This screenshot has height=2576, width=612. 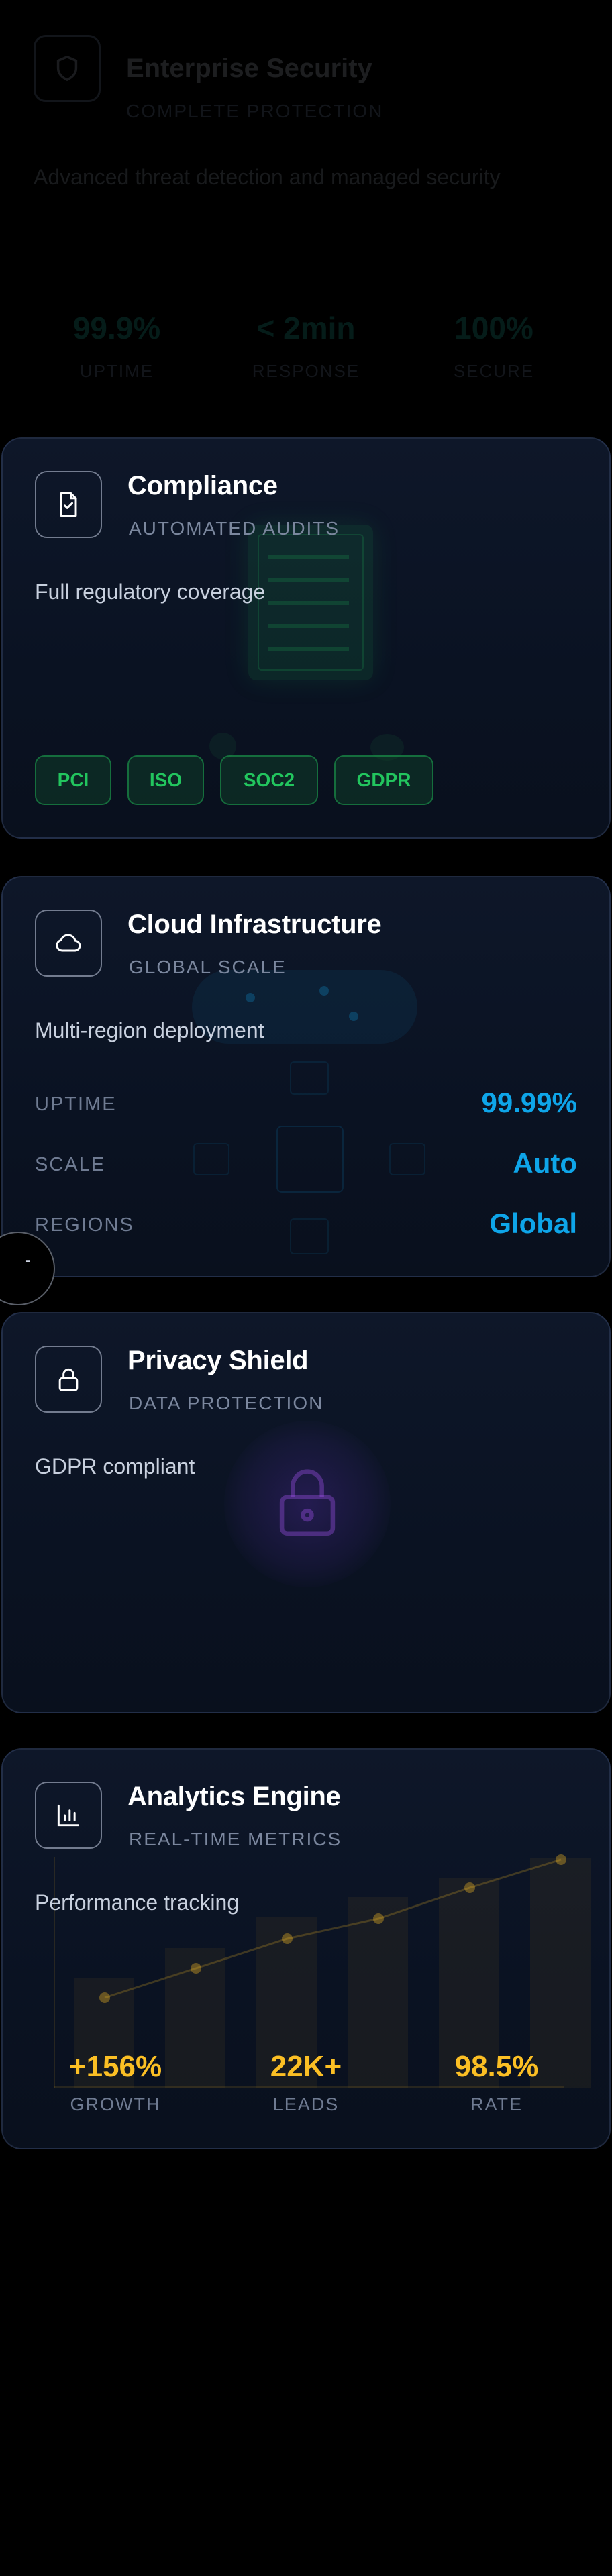 What do you see at coordinates (203, 485) in the screenshot?
I see `compliance-title: Compliance` at bounding box center [203, 485].